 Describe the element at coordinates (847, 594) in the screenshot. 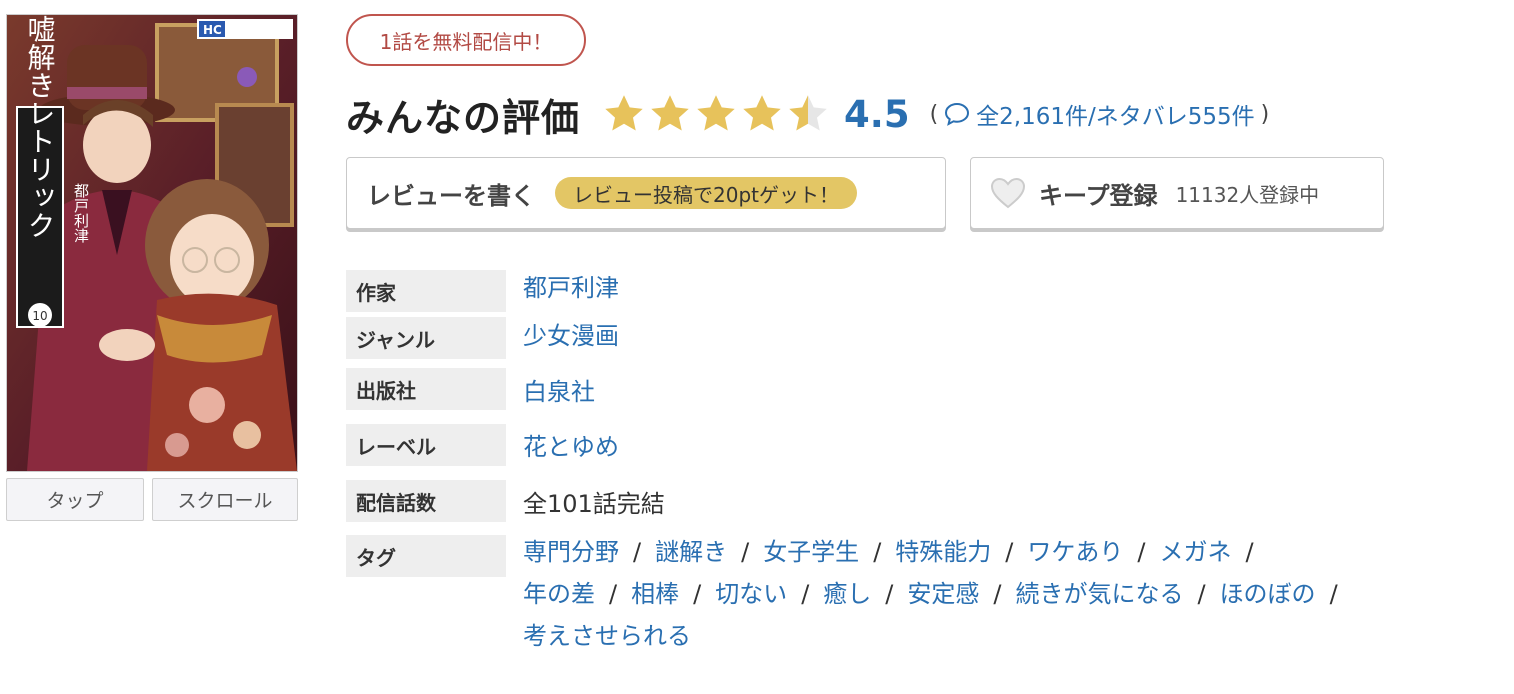

I see `tag-link: 癒し` at that location.